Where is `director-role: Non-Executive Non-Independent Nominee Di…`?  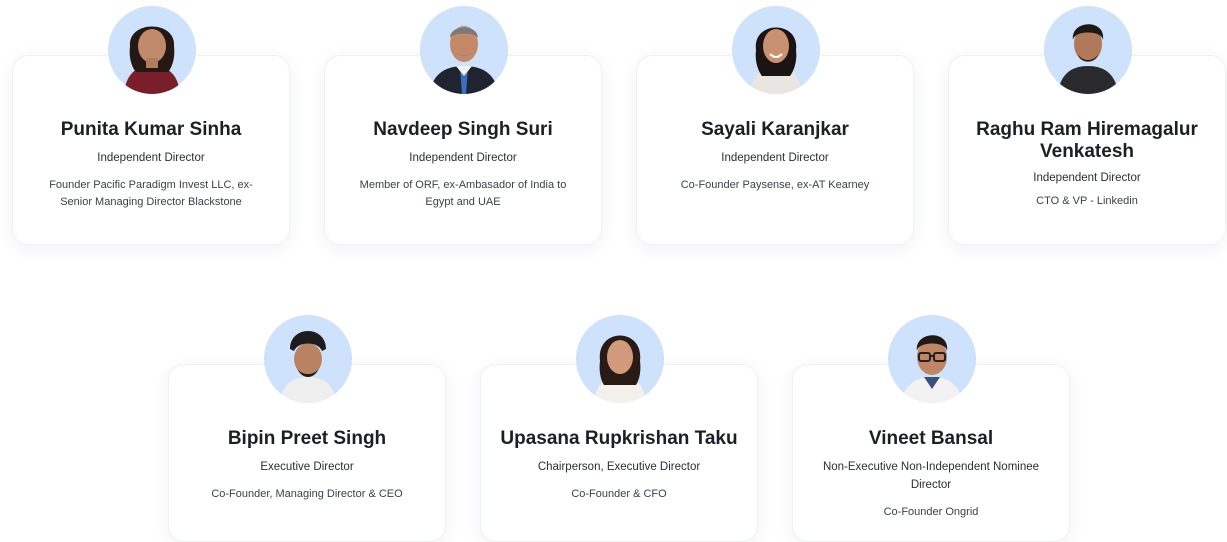
director-role: Non-Executive Non-Independent Nominee Di… is located at coordinates (931, 476).